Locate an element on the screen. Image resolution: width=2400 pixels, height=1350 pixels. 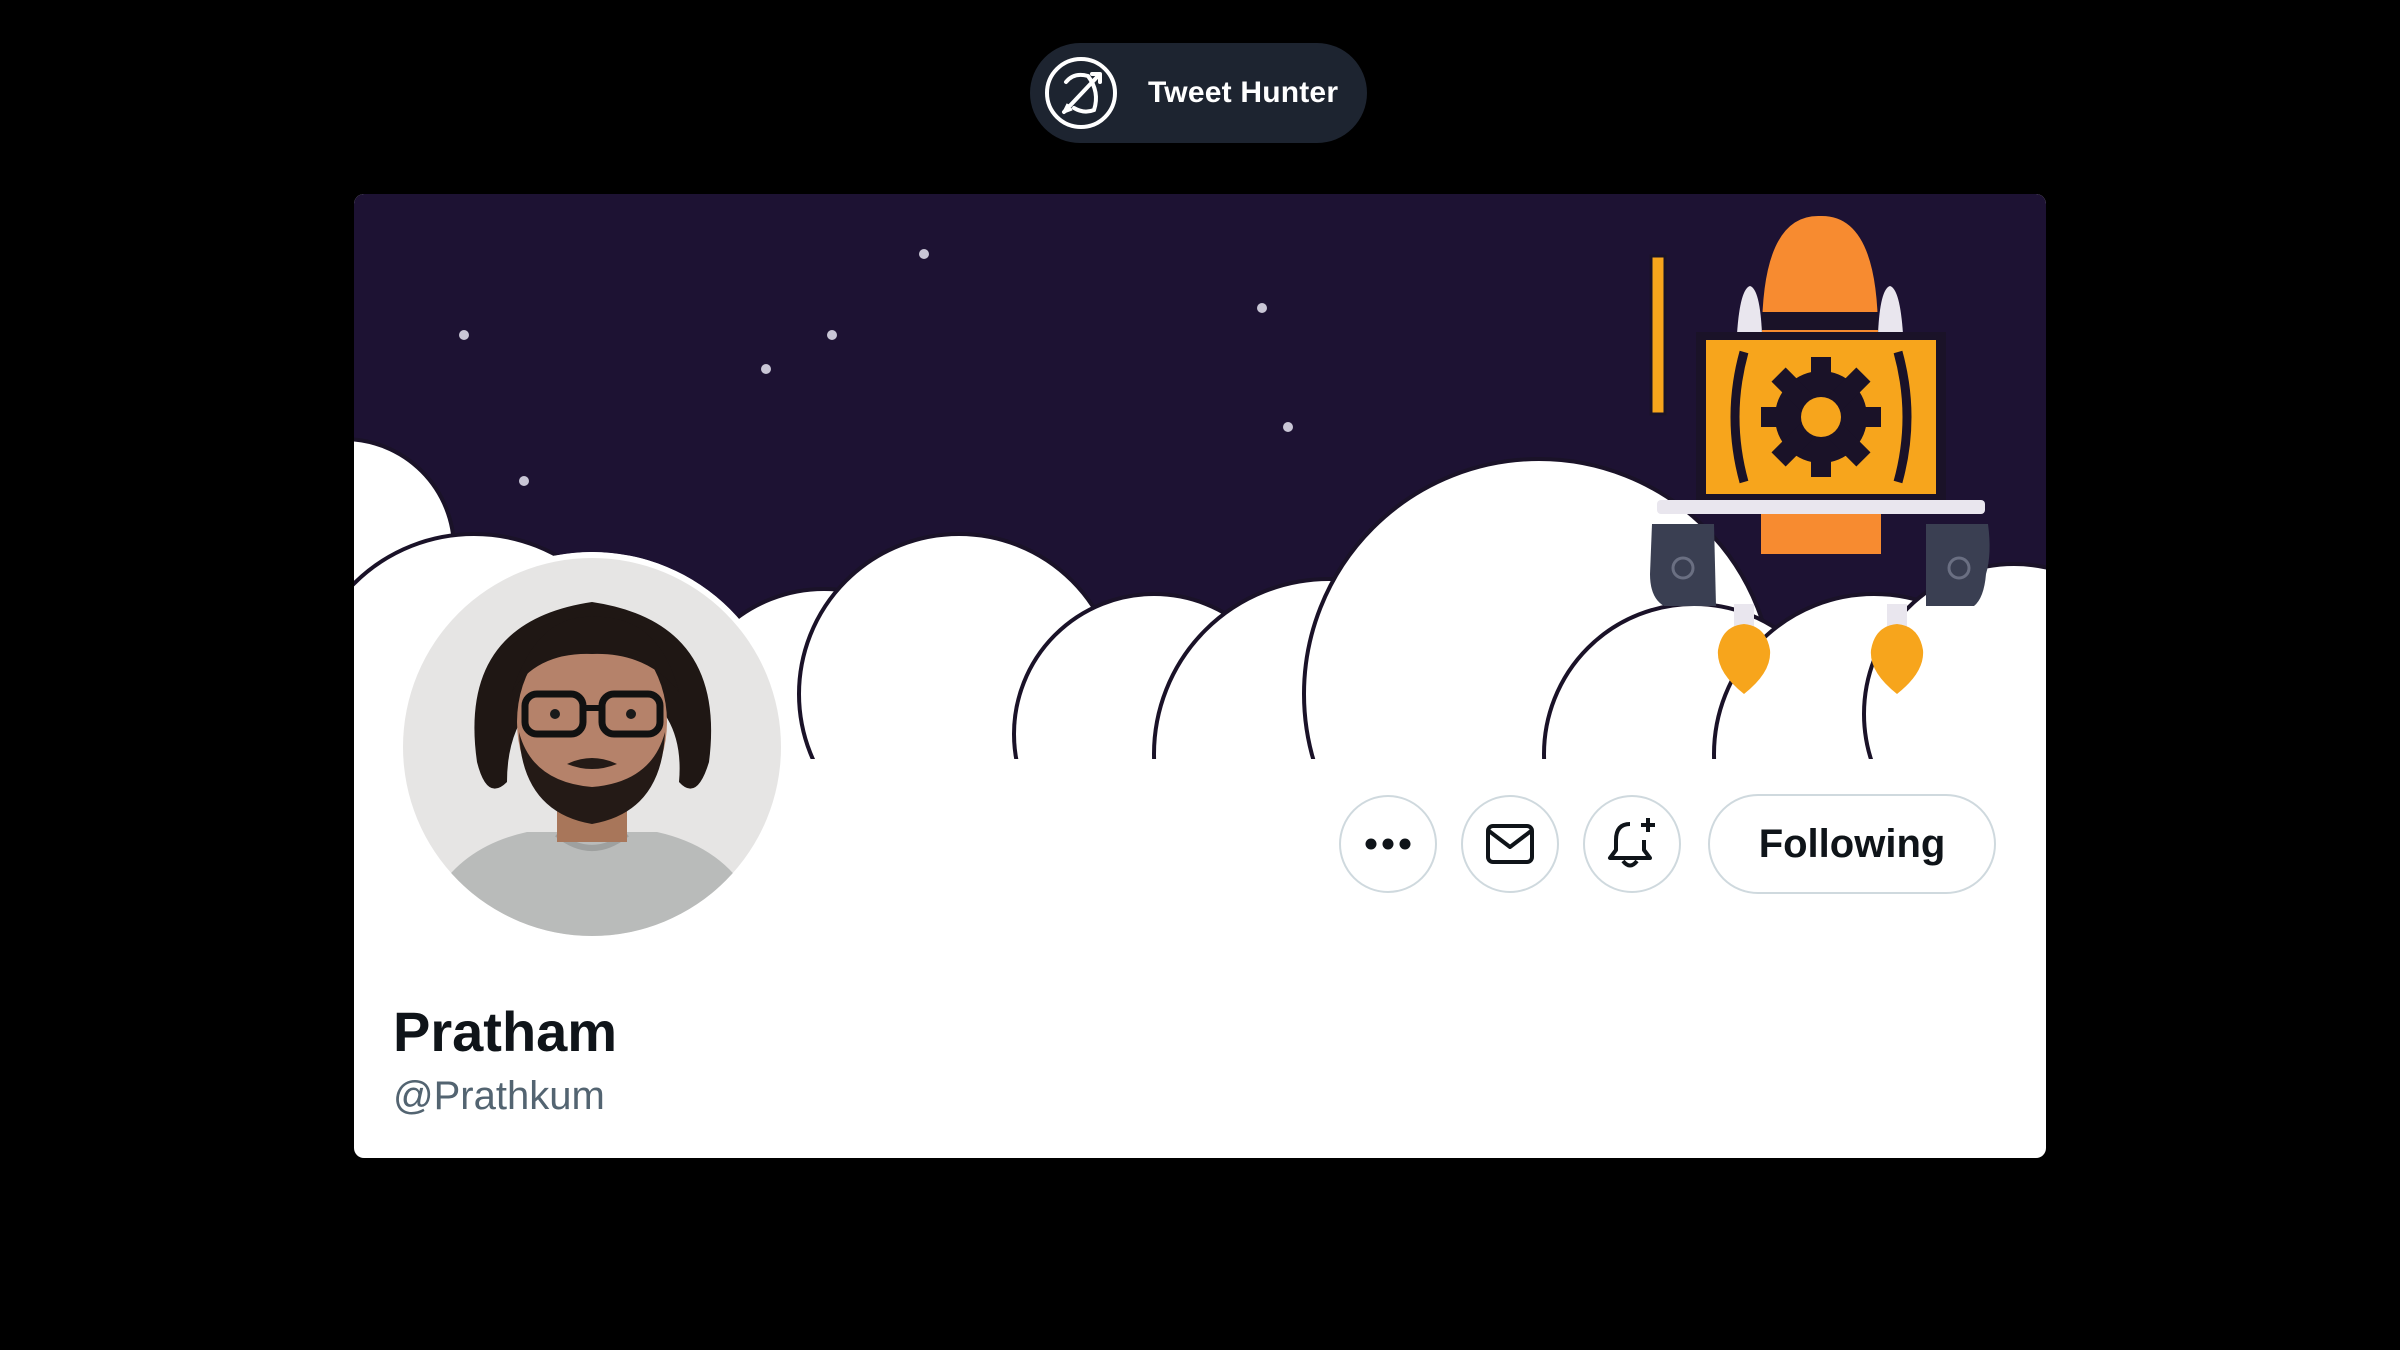
brand-name: Tweet Hunter is located at coordinates (1243, 92).